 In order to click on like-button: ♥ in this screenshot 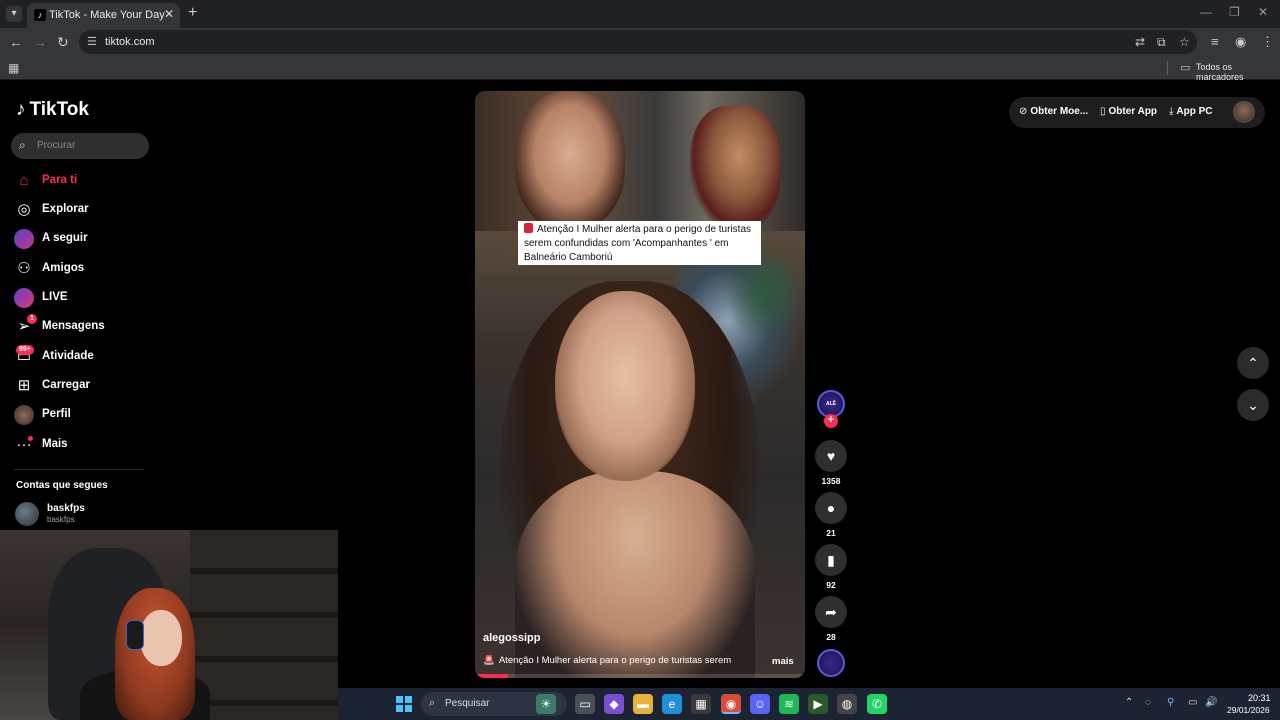, I will do `click(831, 456)`.